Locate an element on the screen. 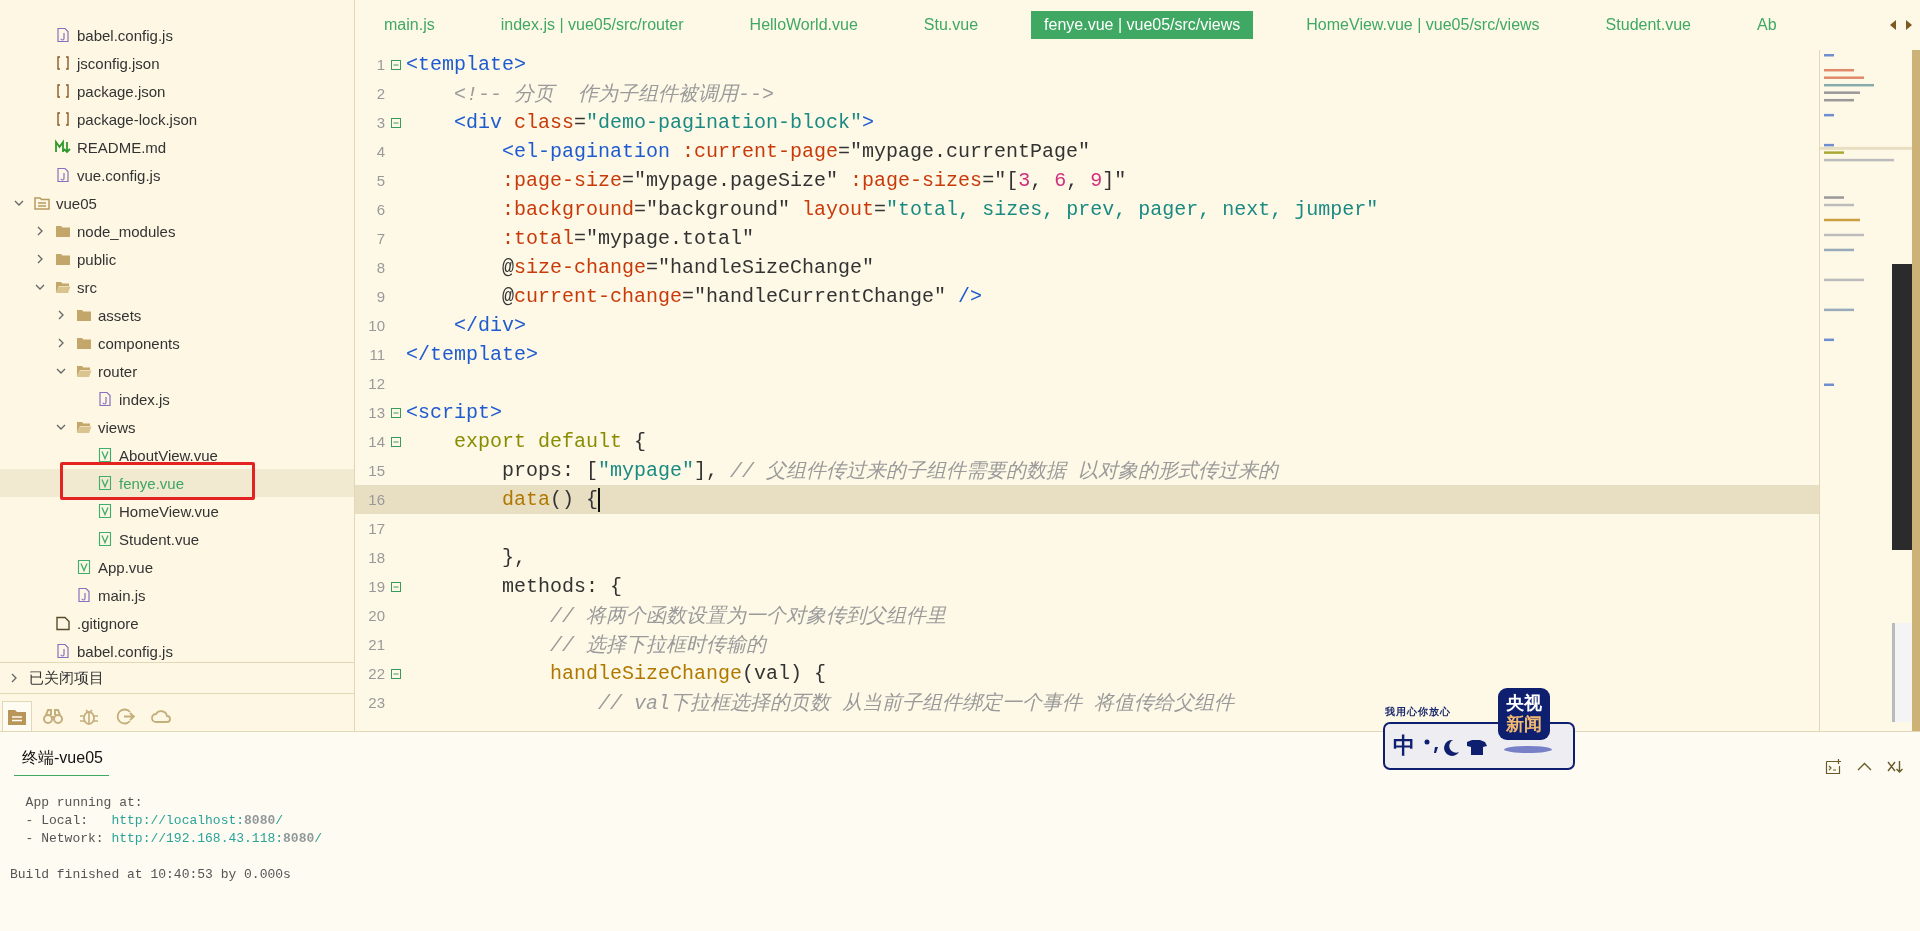  tree-item: assets is located at coordinates (177, 315).